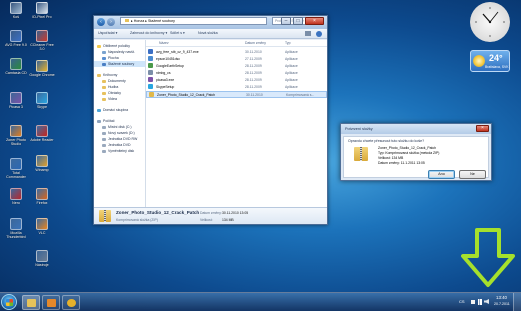 Image resolution: width=521 pixels, height=311 pixels. I want to click on nav-item-domaci-skupina: Domácí skupina, so click(119, 110).